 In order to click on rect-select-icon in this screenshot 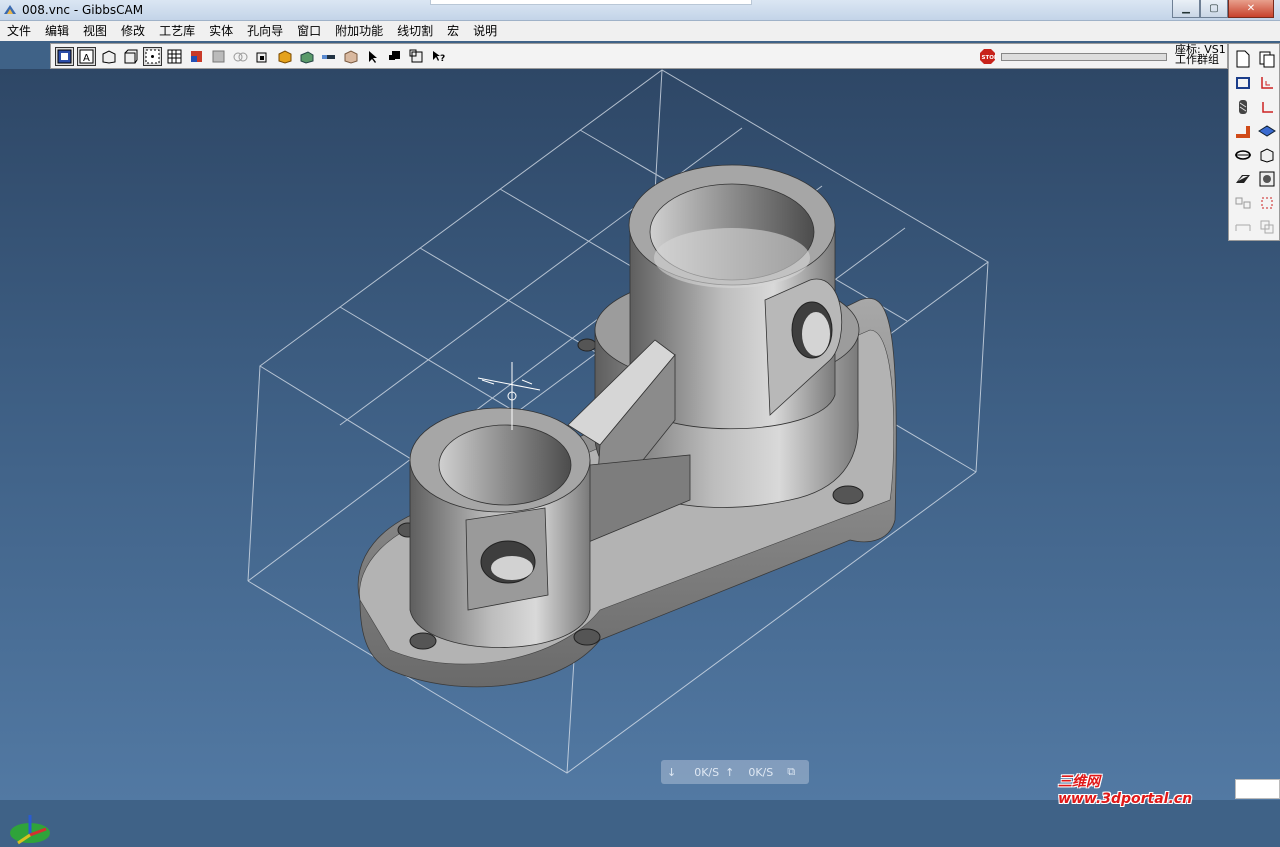, I will do `click(1243, 83)`.